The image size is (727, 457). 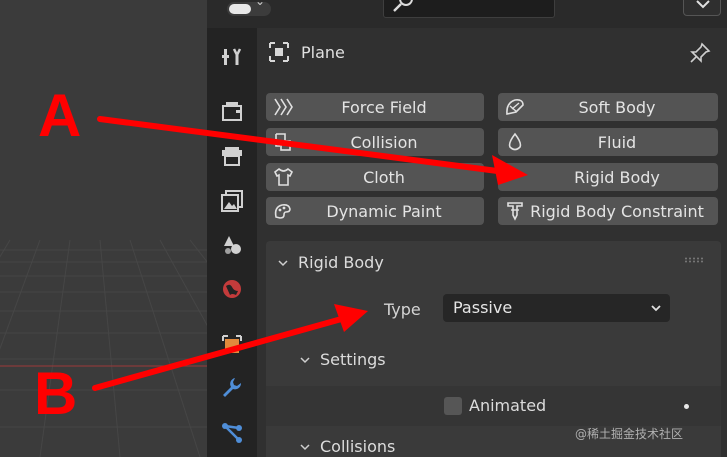 What do you see at coordinates (515, 211) in the screenshot?
I see `rigid-body-constraint-icon` at bounding box center [515, 211].